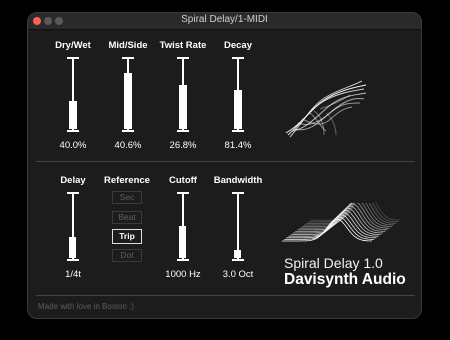 This screenshot has width=450, height=340. Describe the element at coordinates (72, 247) in the screenshot. I see `delay-slider-fill` at that location.